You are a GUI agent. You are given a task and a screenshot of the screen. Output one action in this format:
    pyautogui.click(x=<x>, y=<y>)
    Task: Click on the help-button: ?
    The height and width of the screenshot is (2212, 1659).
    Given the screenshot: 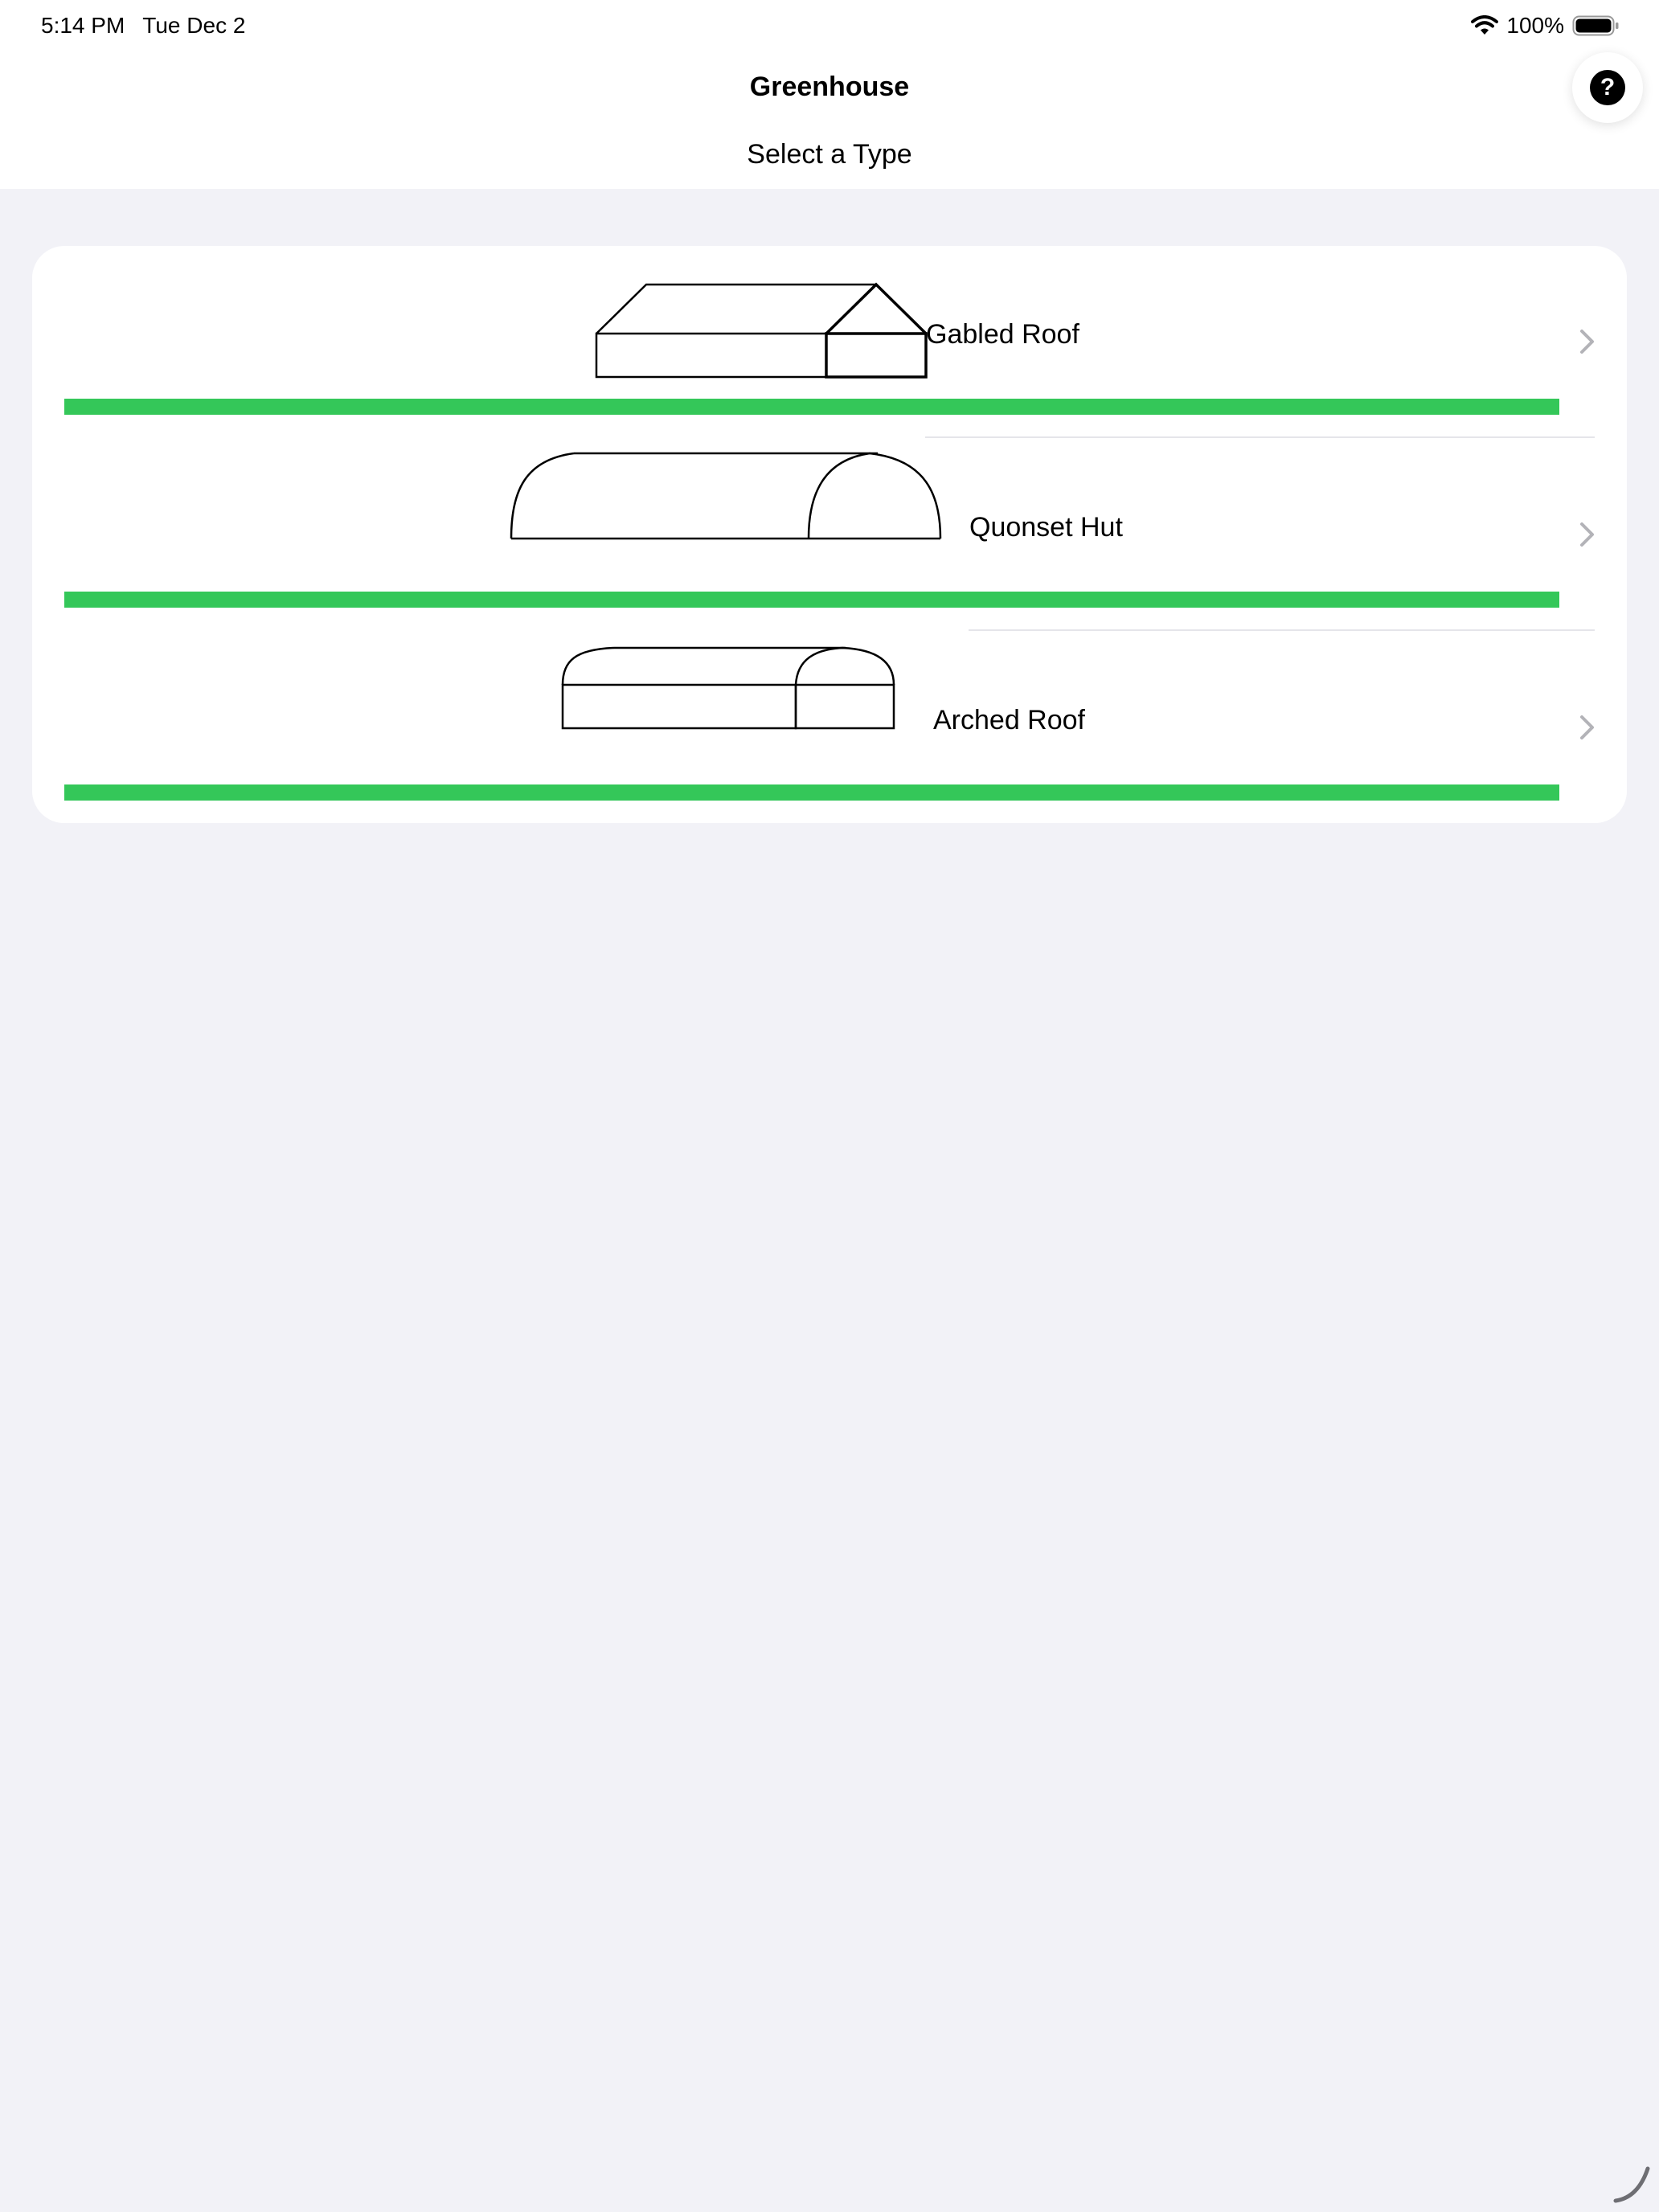 What is the action you would take?
    pyautogui.click(x=1607, y=87)
    